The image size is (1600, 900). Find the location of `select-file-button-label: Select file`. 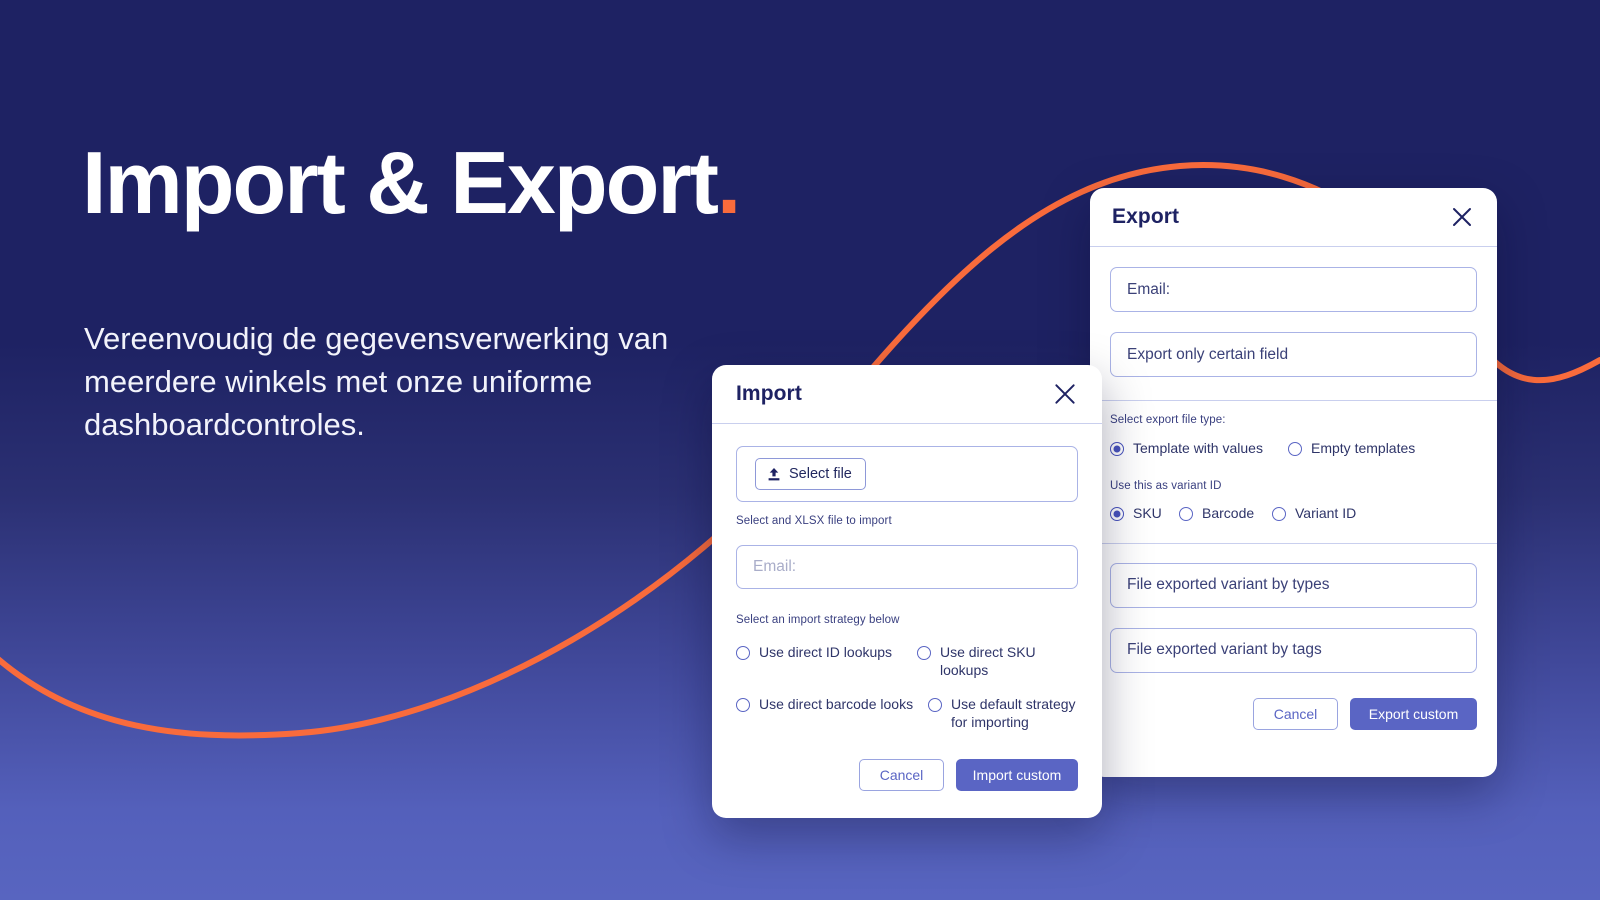

select-file-button-label: Select file is located at coordinates (820, 474).